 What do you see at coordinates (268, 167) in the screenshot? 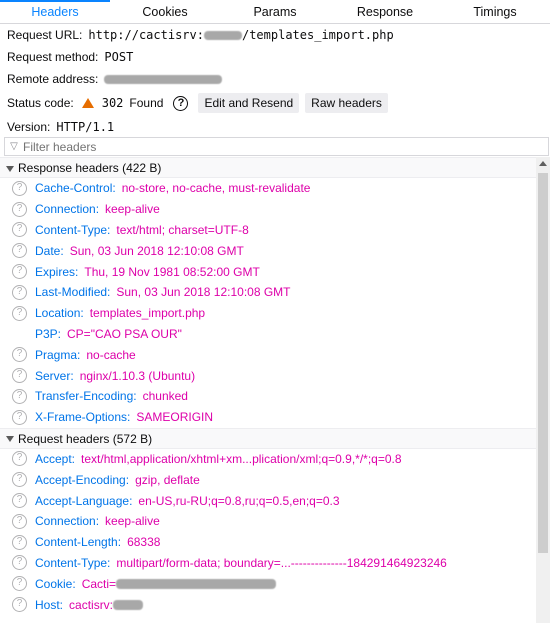
I see `response-headers-section: Response headers (422 B)` at bounding box center [268, 167].